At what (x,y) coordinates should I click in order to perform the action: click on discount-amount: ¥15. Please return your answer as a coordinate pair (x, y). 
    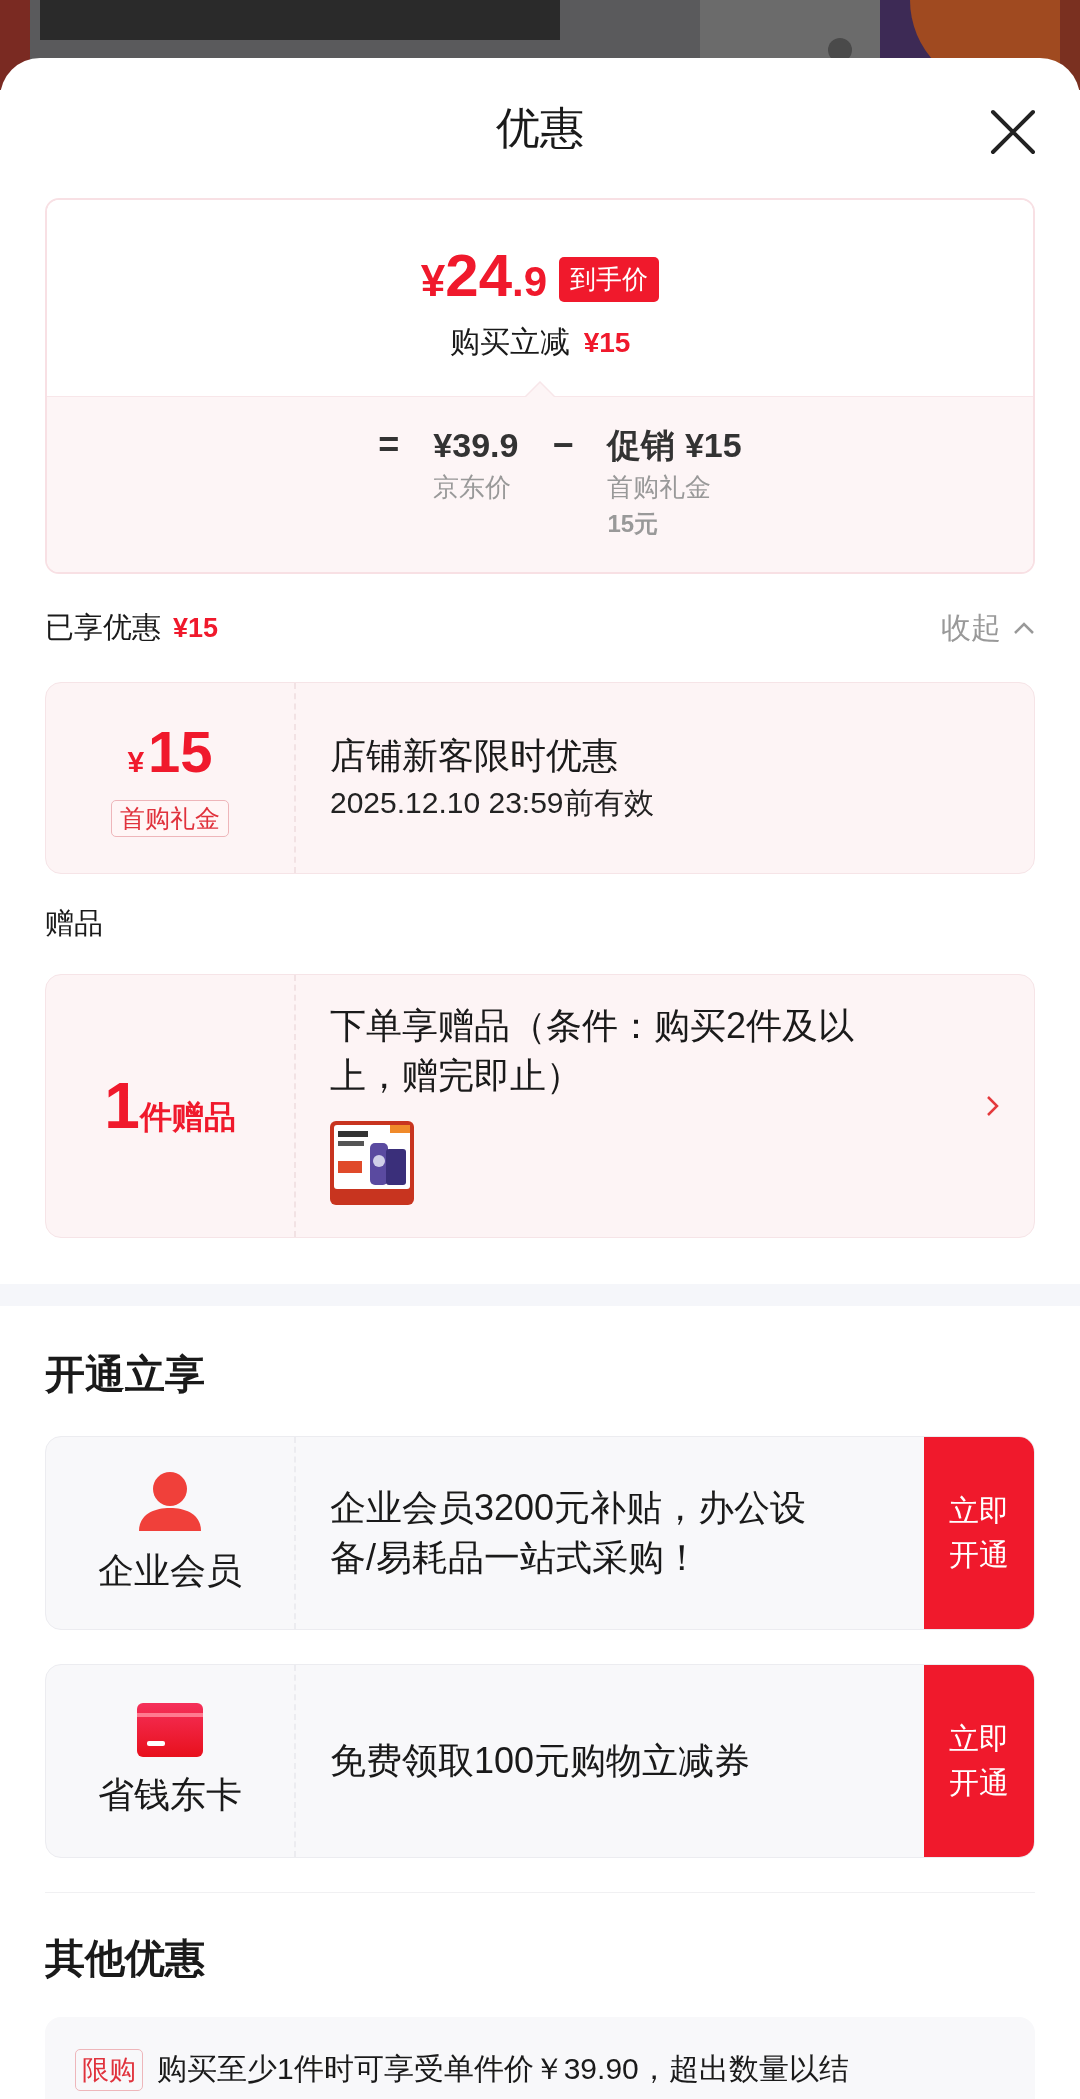
    Looking at the image, I should click on (607, 343).